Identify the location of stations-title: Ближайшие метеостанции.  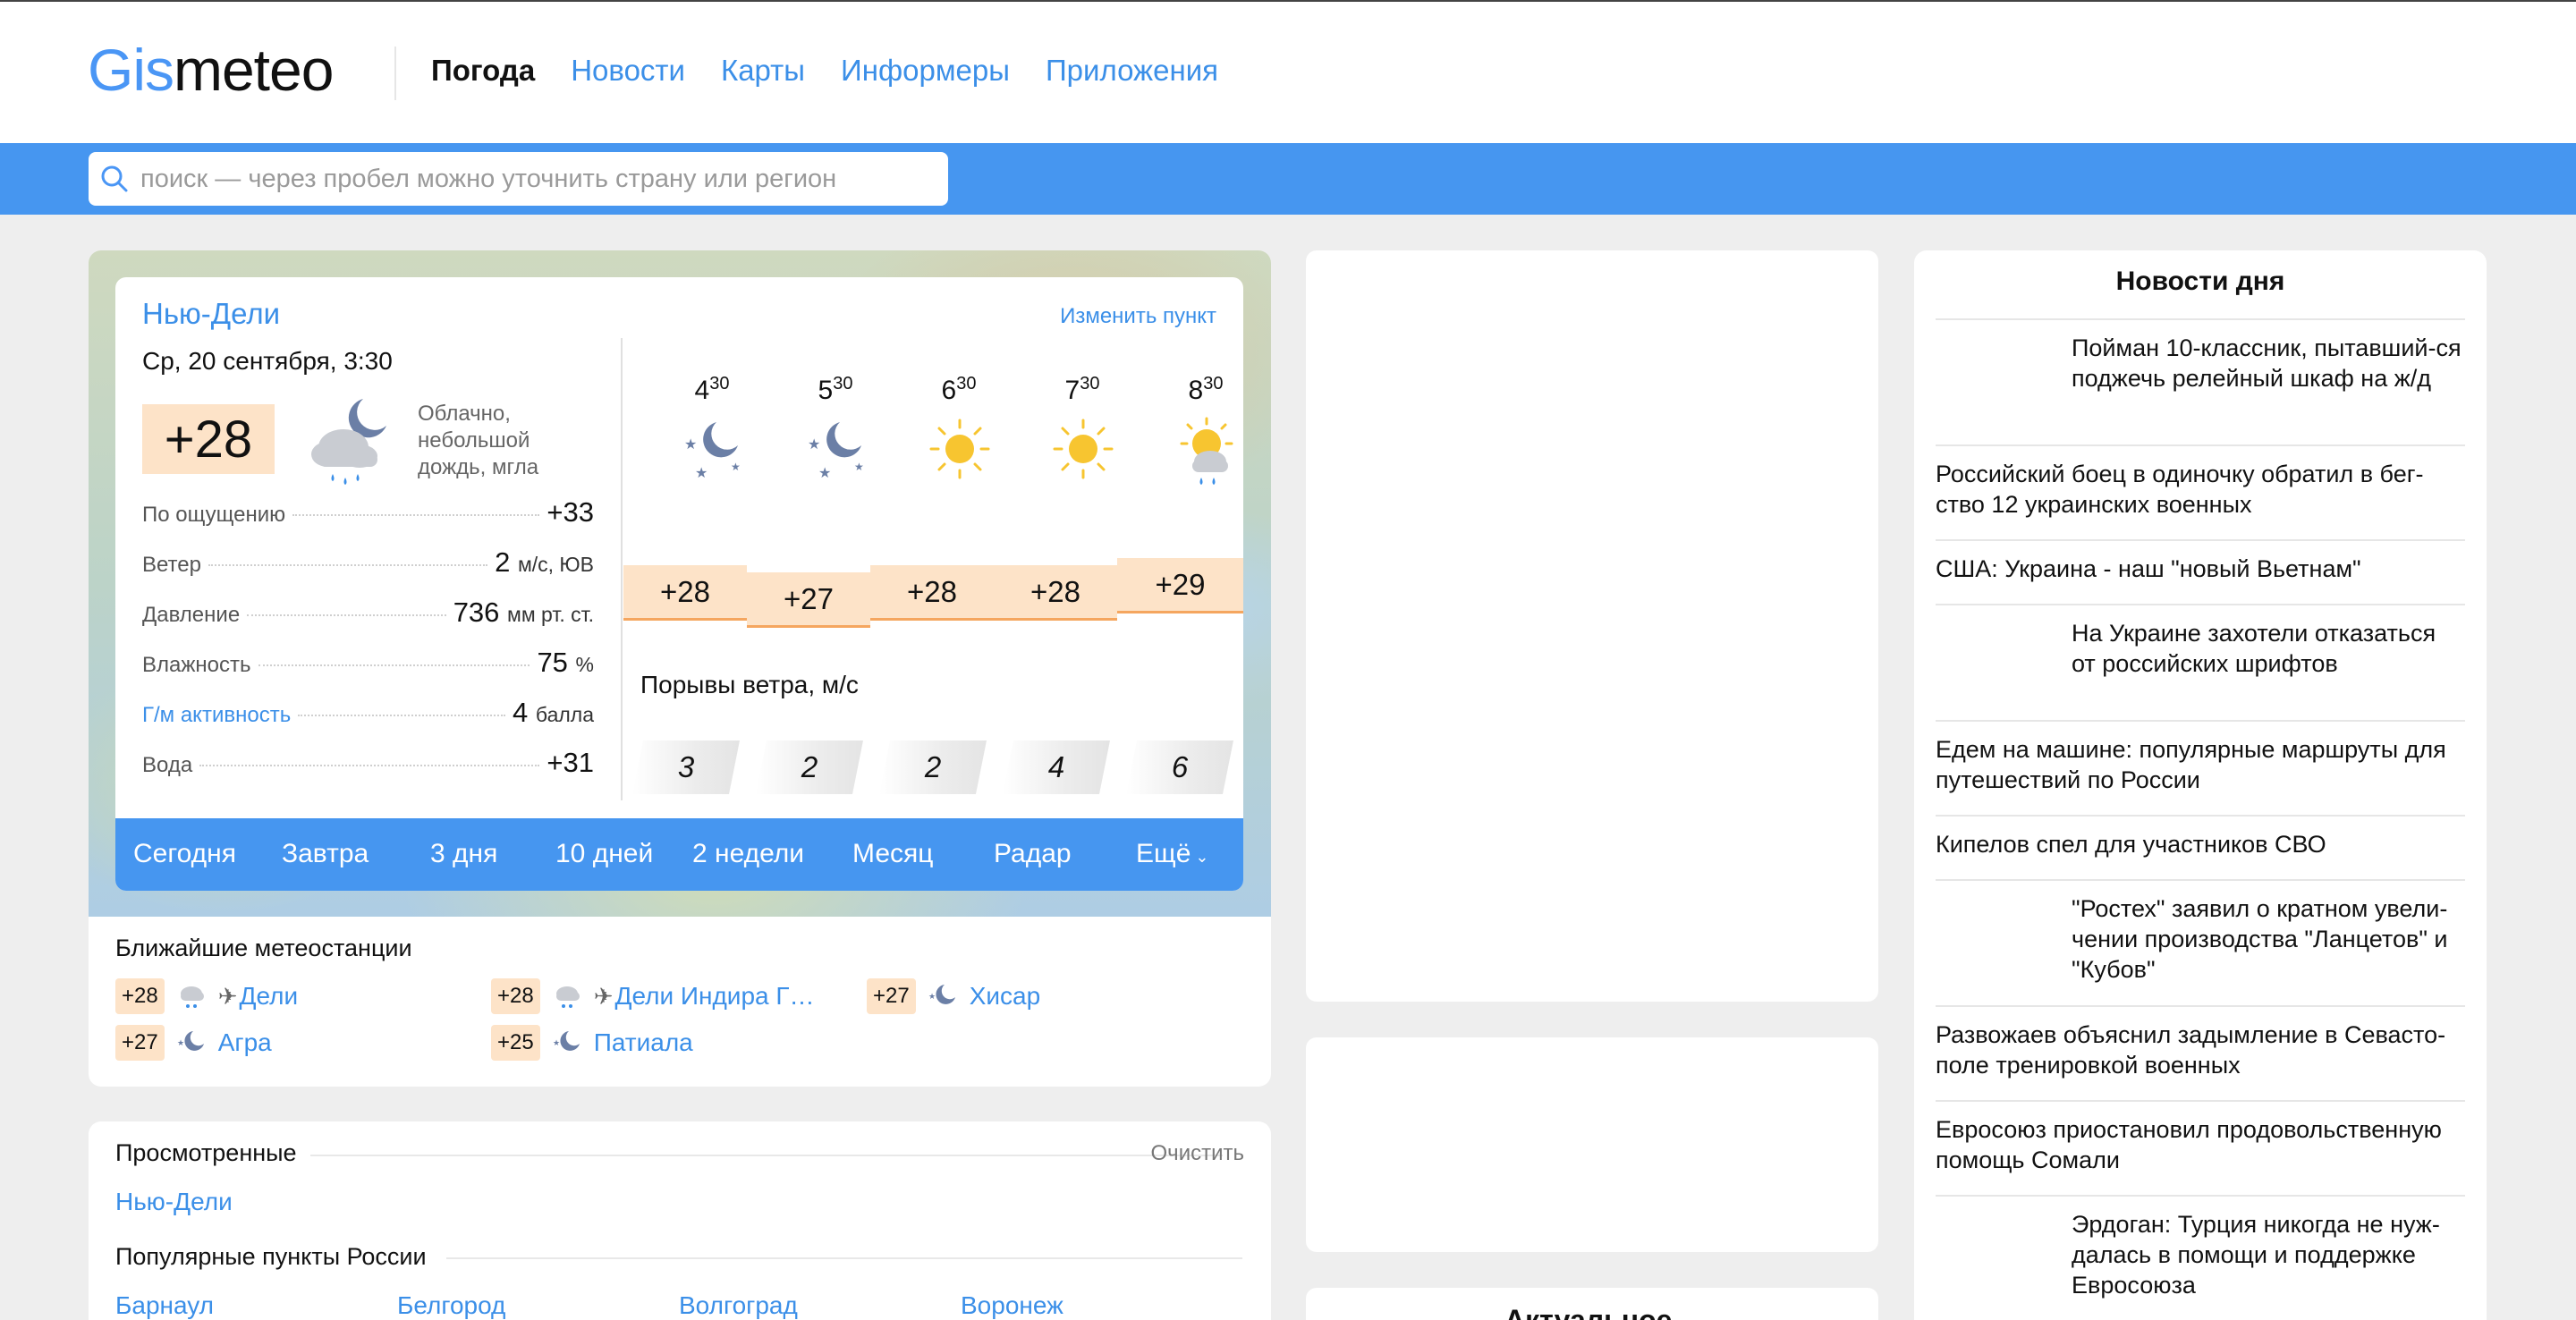
(263, 948).